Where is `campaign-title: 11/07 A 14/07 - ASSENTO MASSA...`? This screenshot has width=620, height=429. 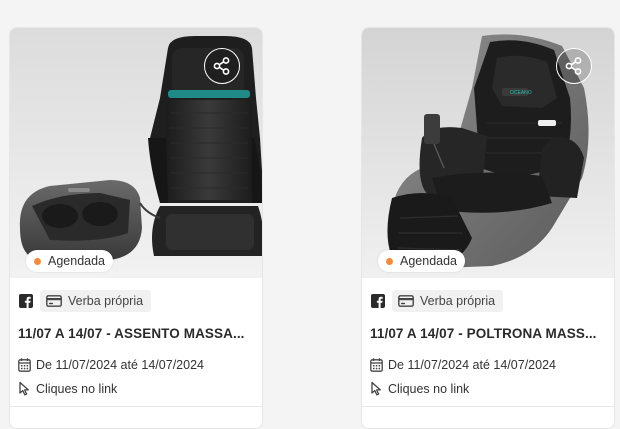
campaign-title: 11/07 A 14/07 - ASSENTO MASSA... is located at coordinates (136, 333).